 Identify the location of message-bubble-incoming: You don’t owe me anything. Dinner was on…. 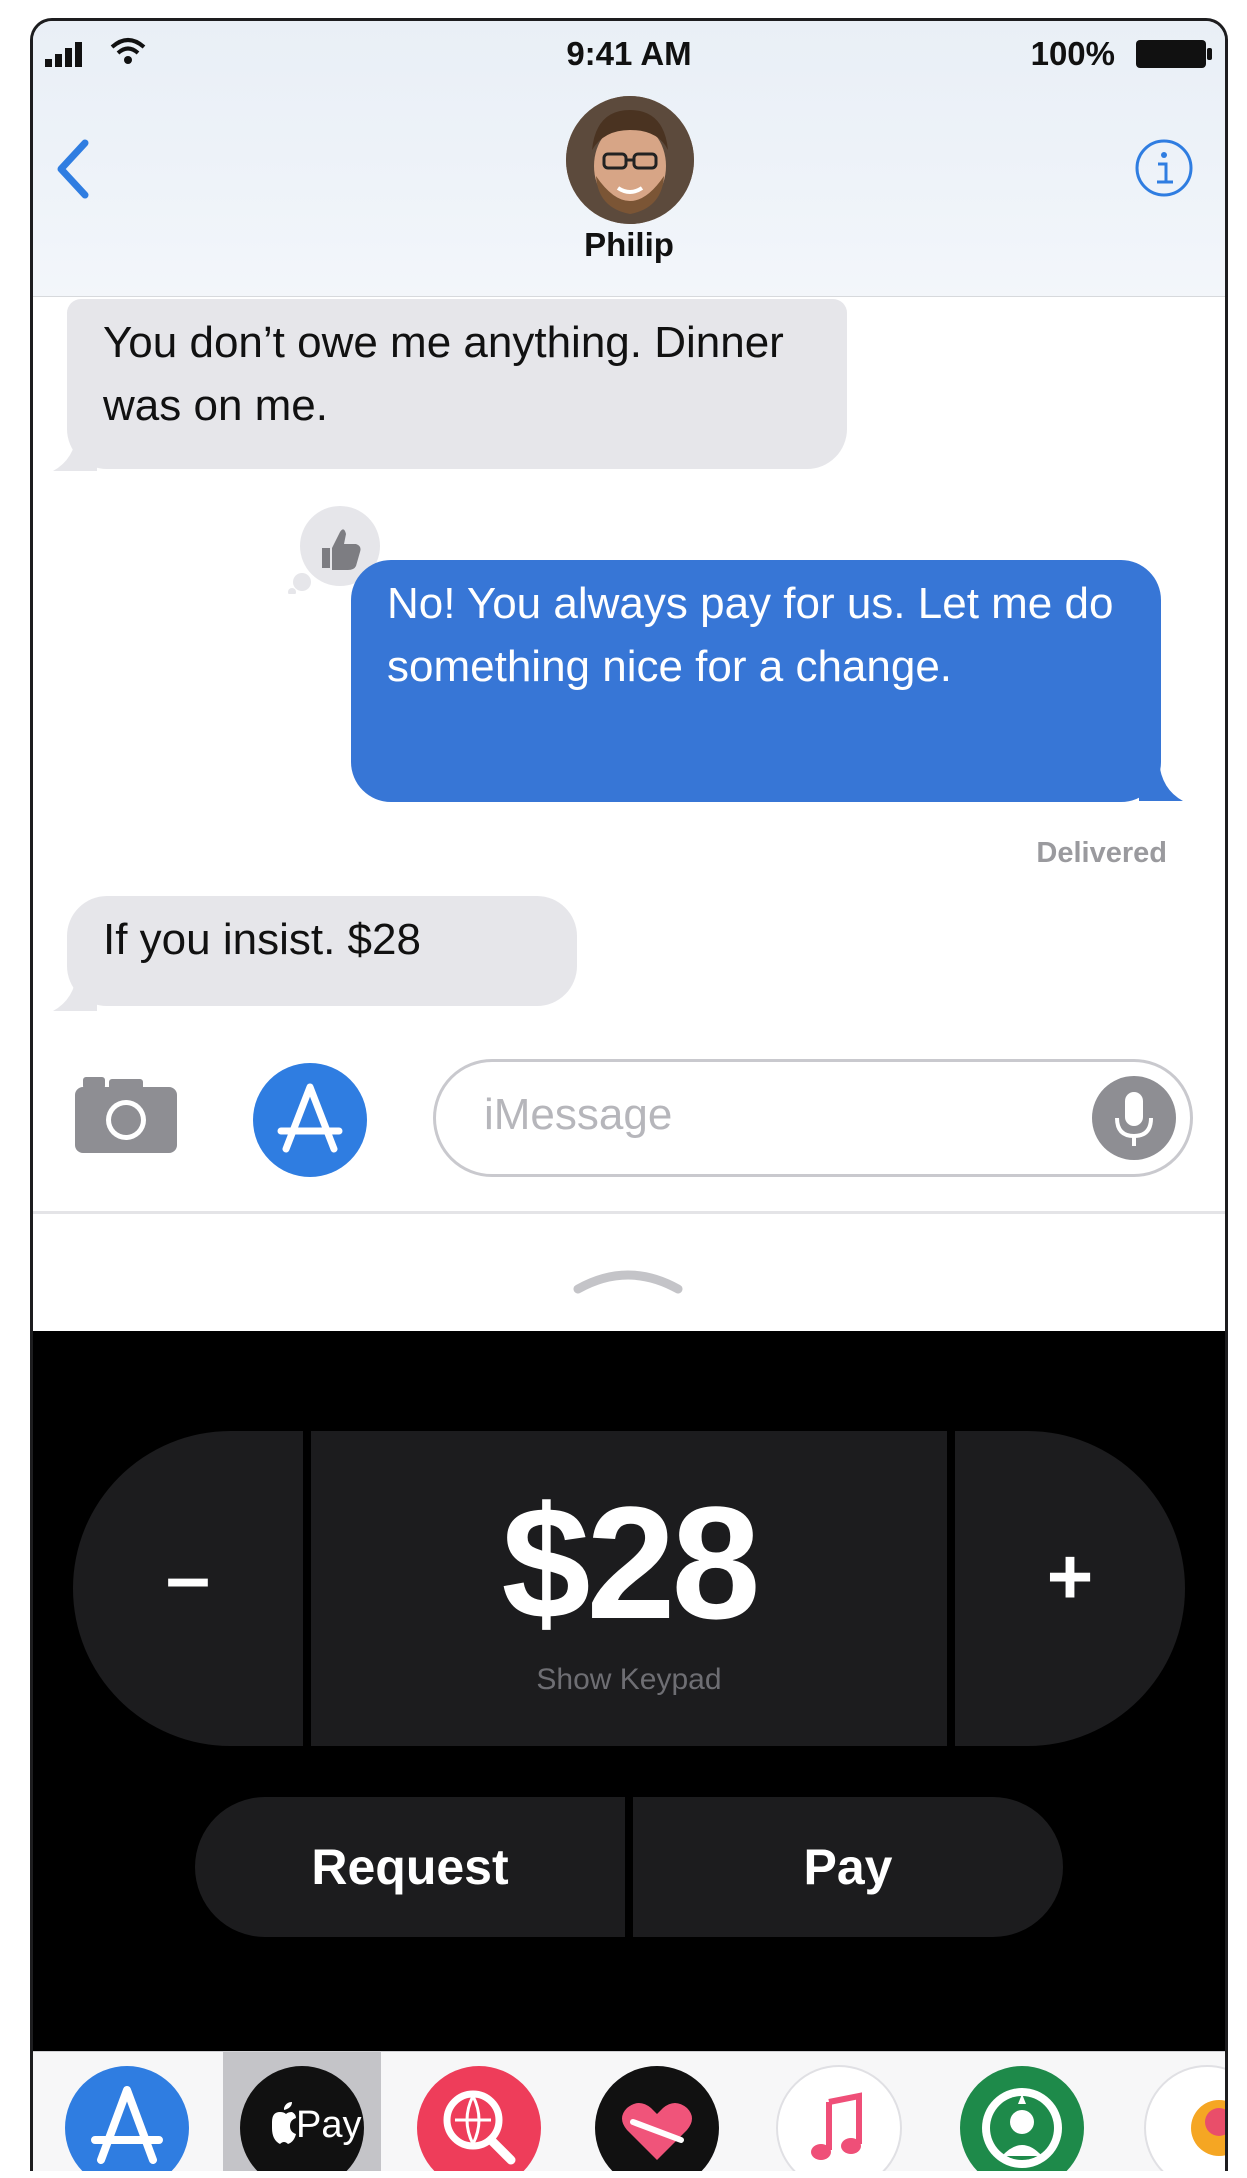
(457, 384).